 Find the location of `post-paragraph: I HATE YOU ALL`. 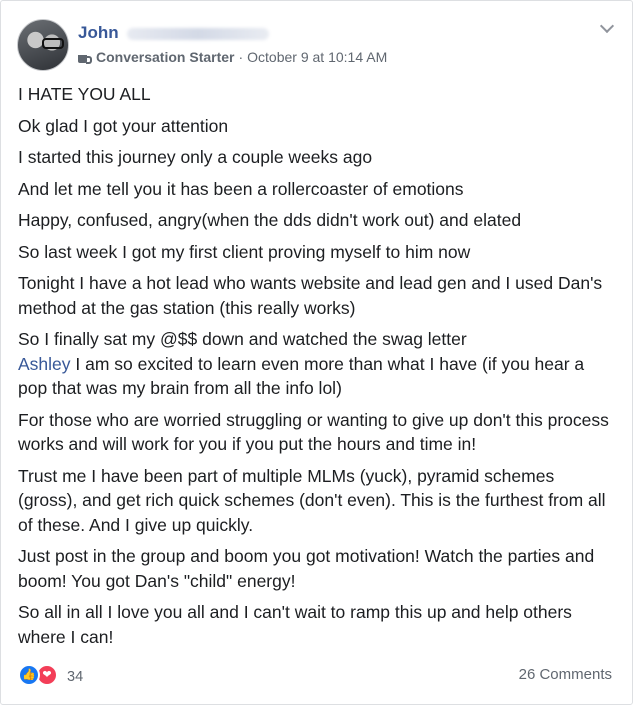

post-paragraph: I HATE YOU ALL is located at coordinates (84, 94).